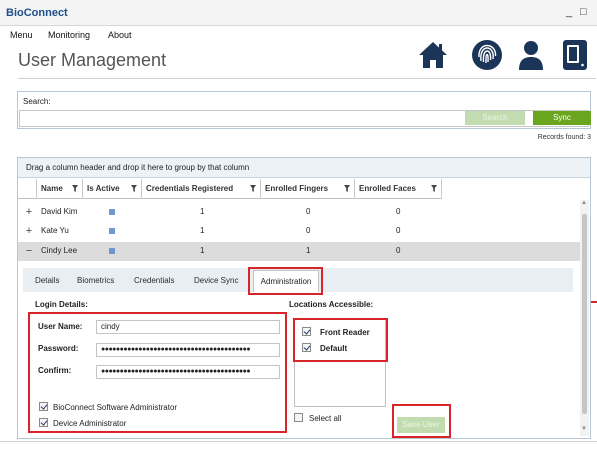 The height and width of the screenshot is (455, 597). What do you see at coordinates (52, 188) in the screenshot?
I see `column-header-label: Name` at bounding box center [52, 188].